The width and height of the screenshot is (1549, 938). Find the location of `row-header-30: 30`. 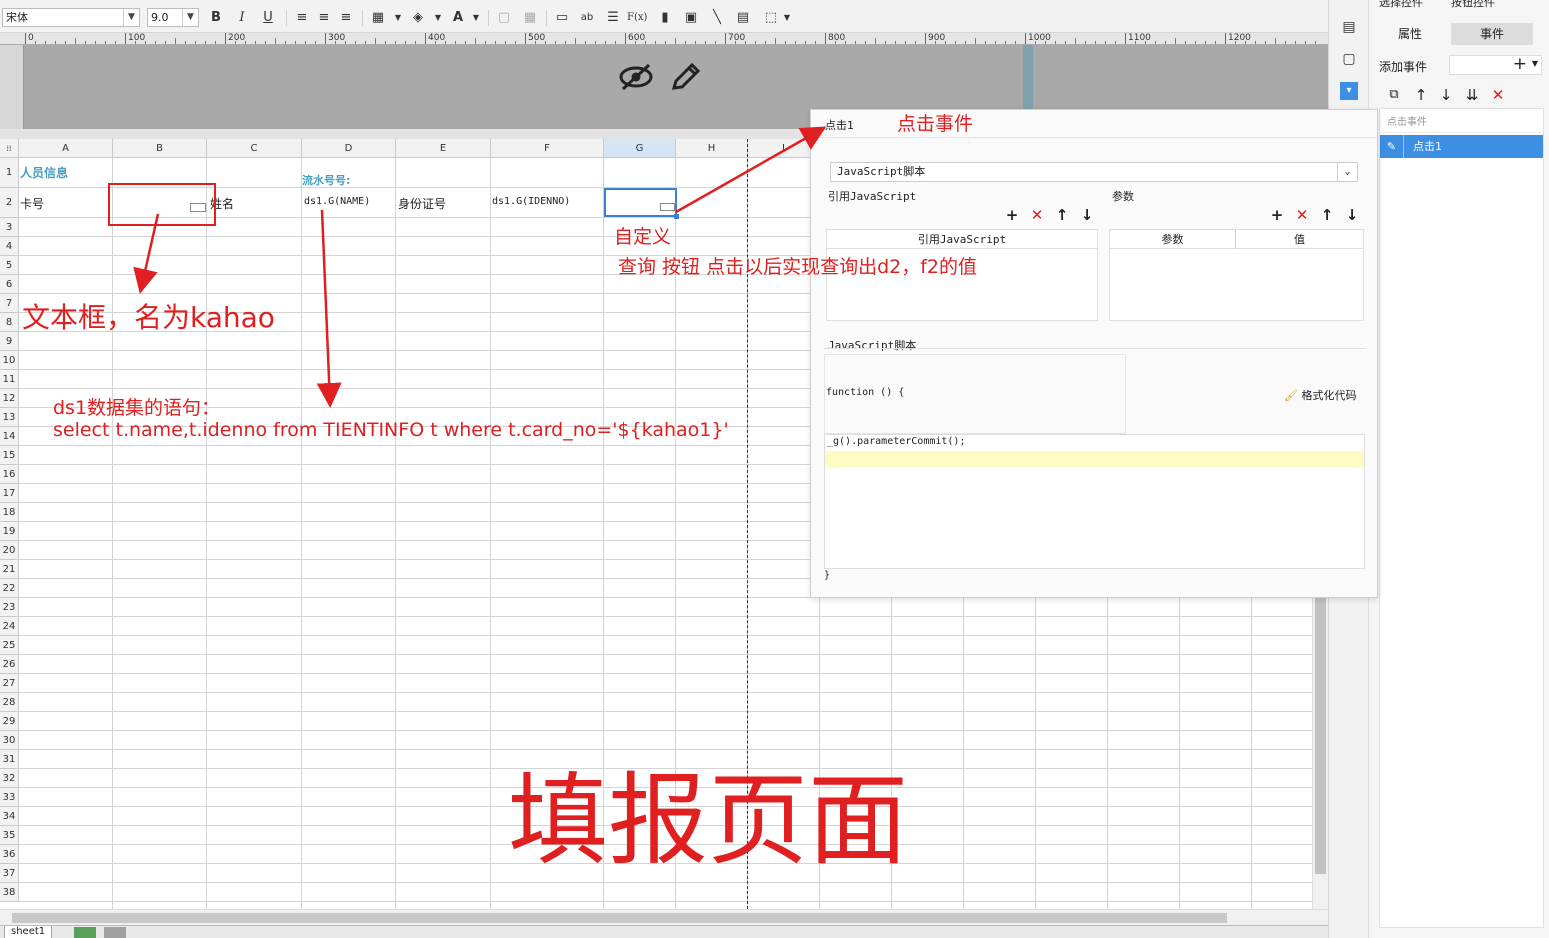

row-header-30: 30 is located at coordinates (9, 740).